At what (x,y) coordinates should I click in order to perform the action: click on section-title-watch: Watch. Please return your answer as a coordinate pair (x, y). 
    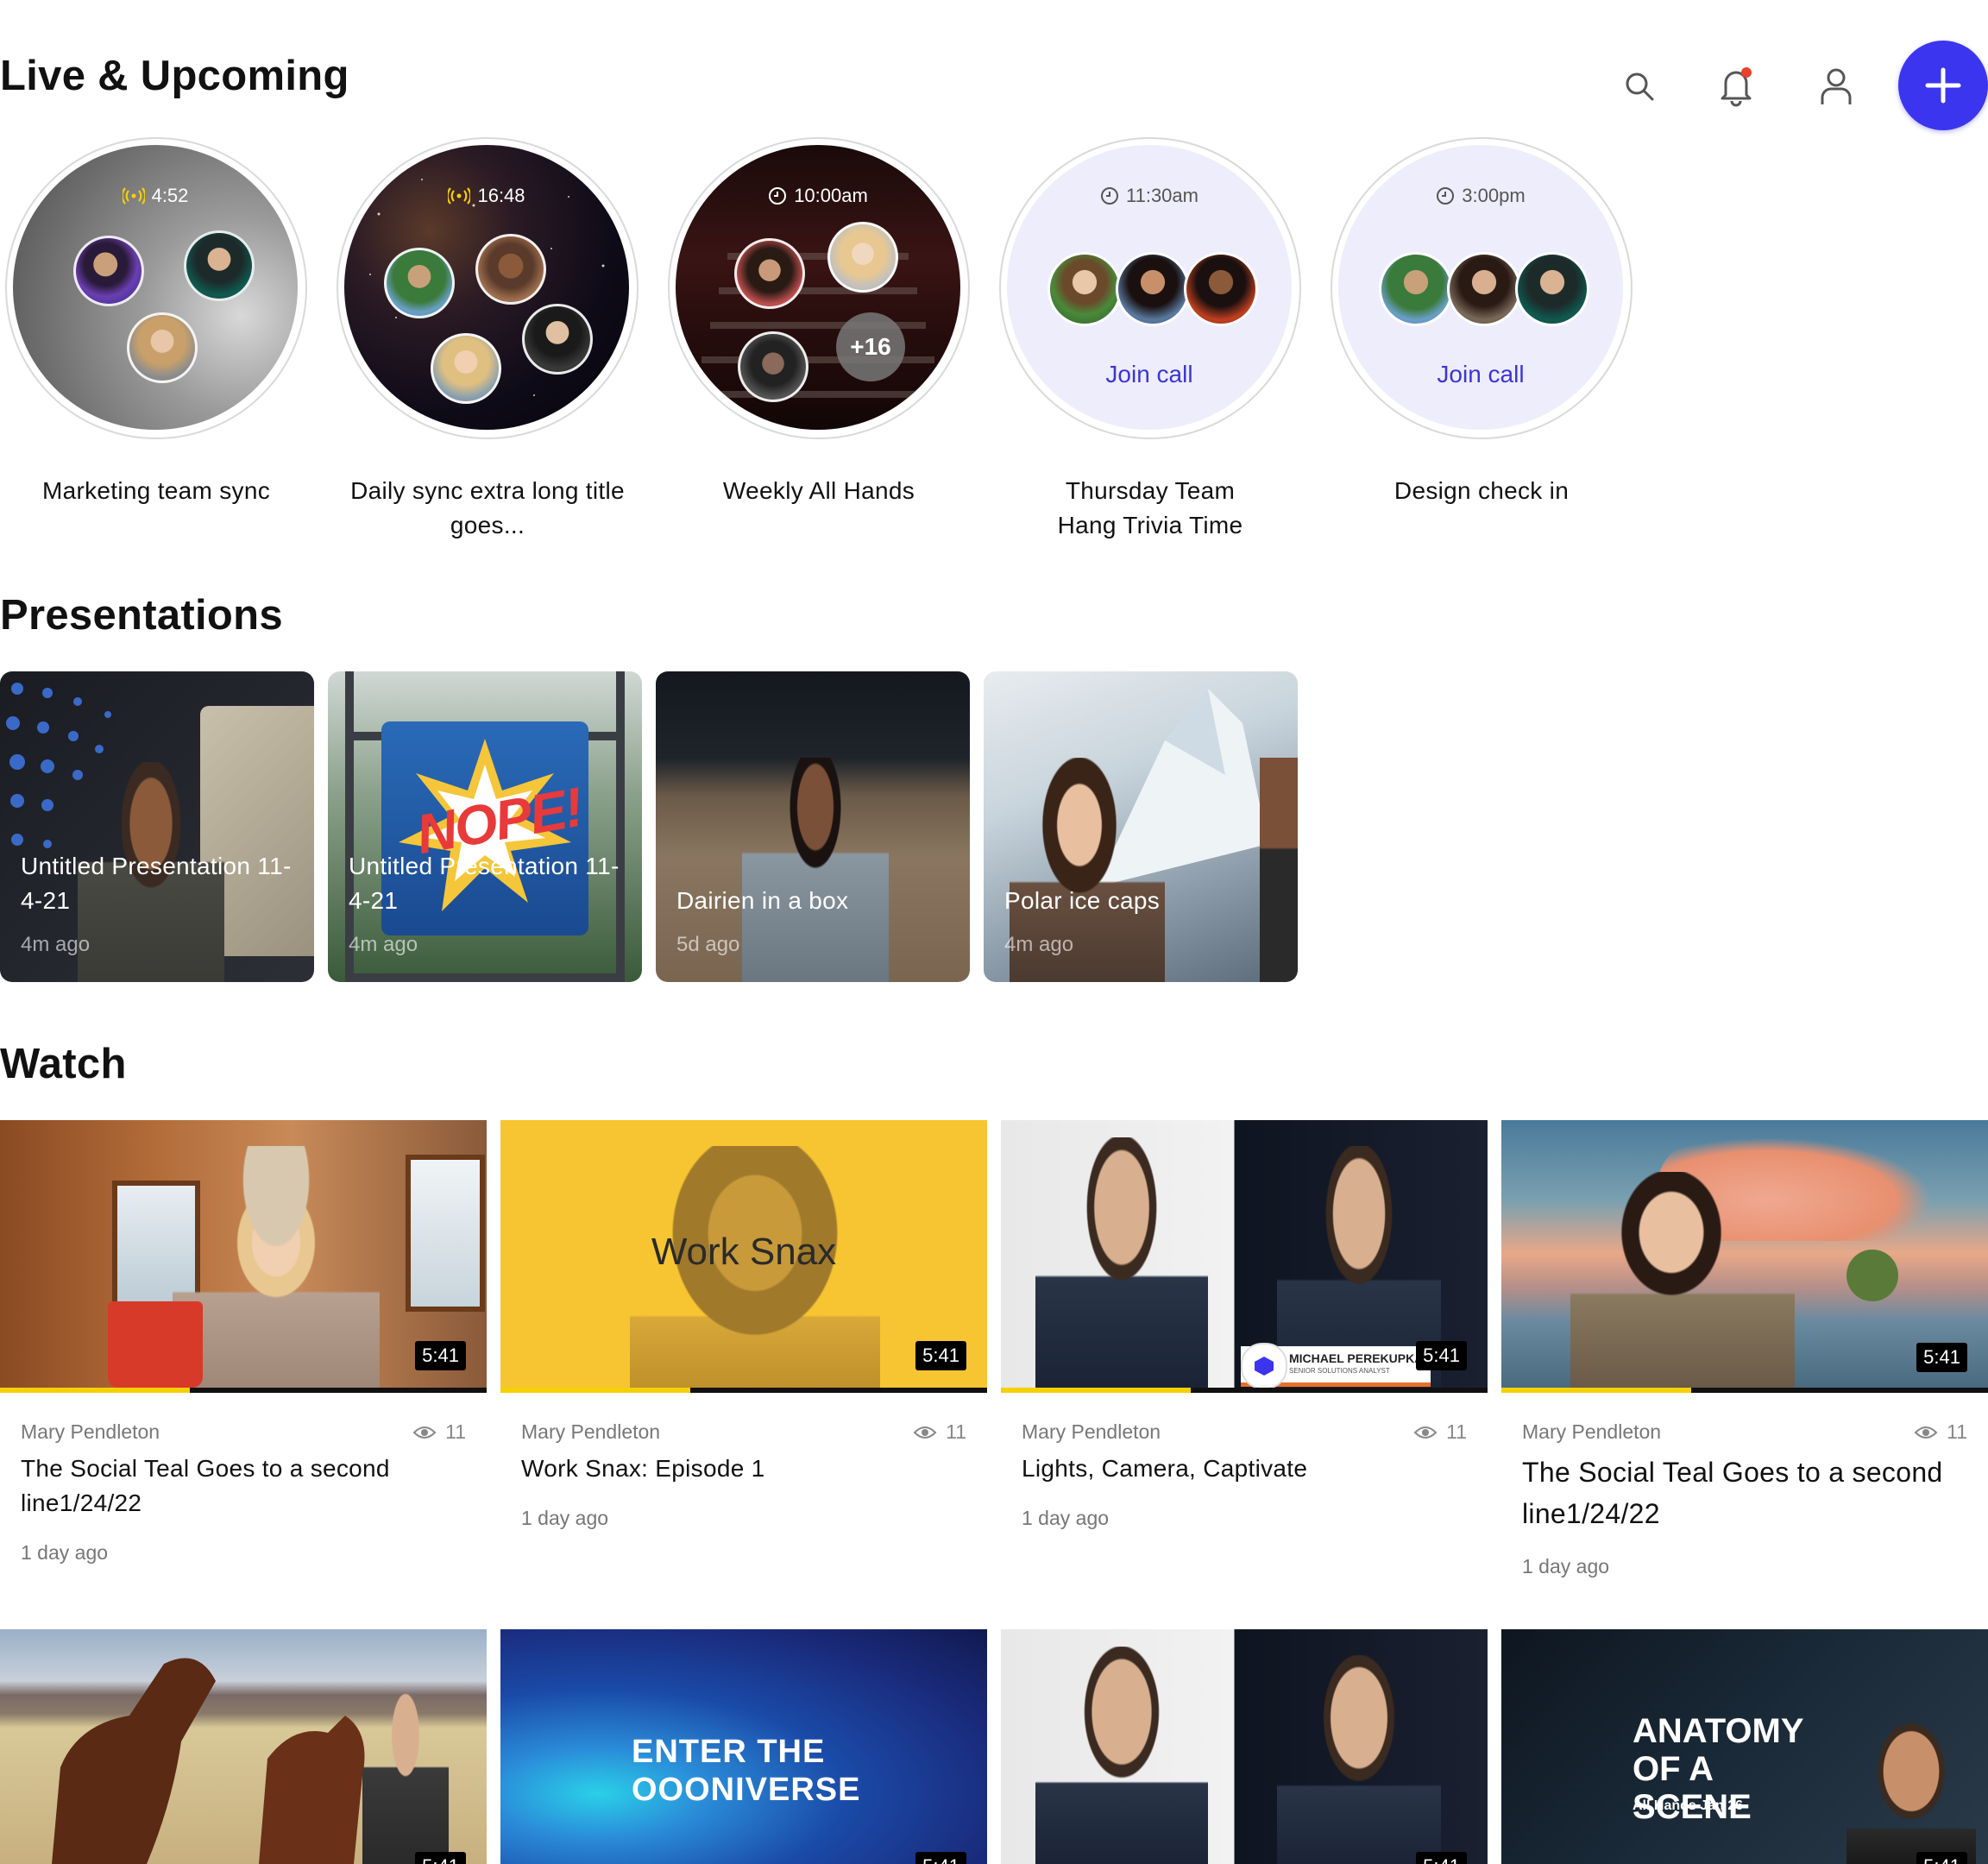
    Looking at the image, I should click on (64, 1064).